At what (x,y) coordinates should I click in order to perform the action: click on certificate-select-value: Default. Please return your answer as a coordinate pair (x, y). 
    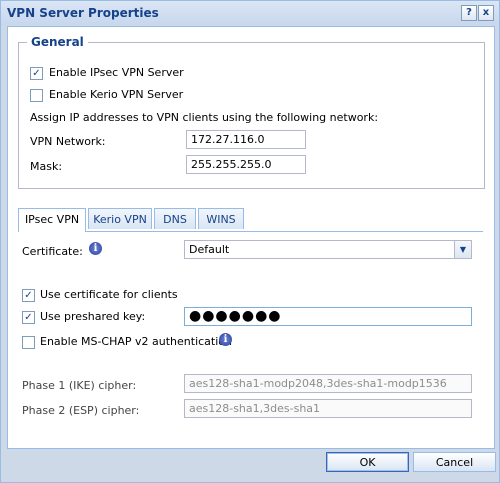
    Looking at the image, I should click on (209, 249).